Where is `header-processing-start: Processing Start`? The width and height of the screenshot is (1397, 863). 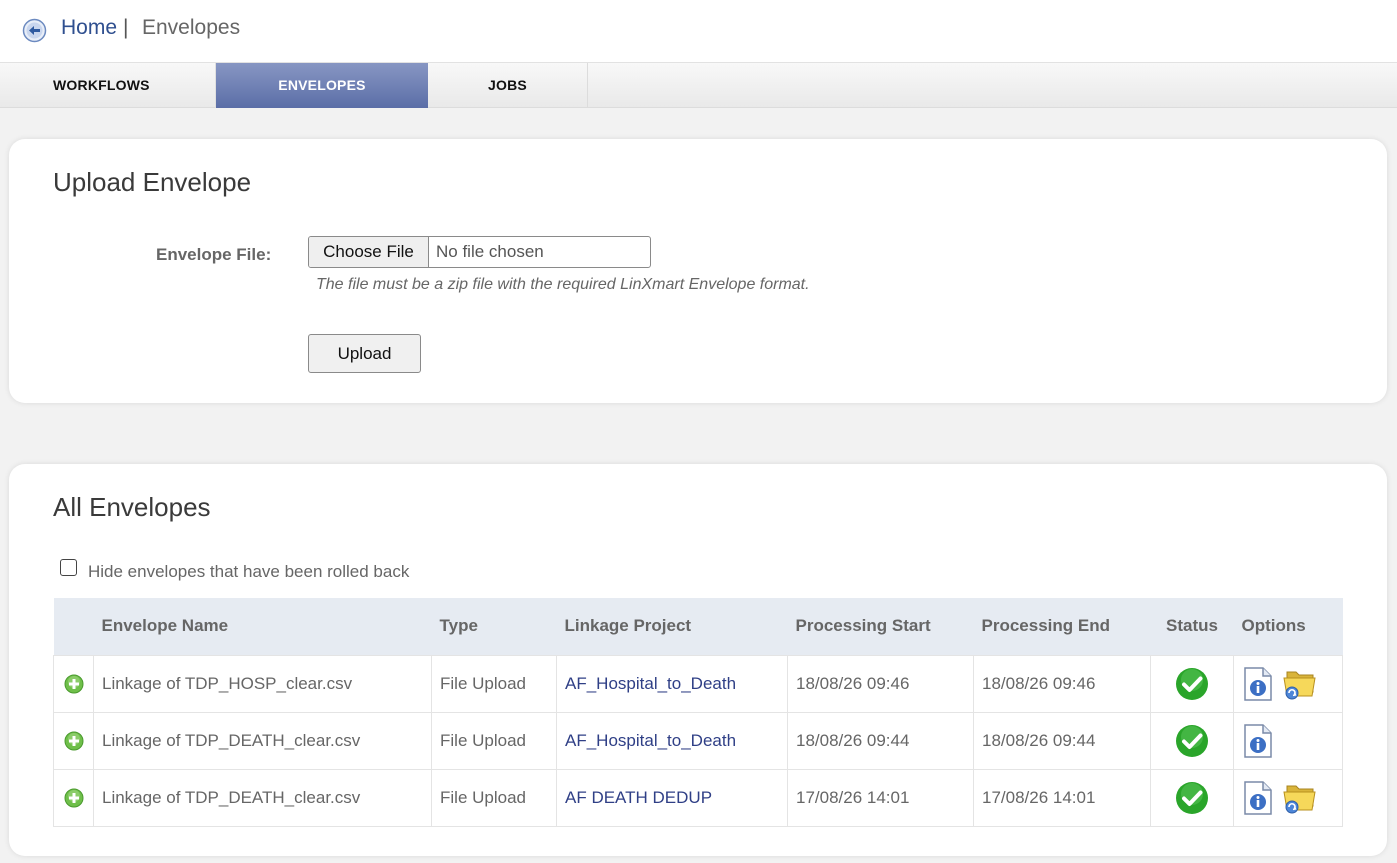
header-processing-start: Processing Start is located at coordinates (880, 626).